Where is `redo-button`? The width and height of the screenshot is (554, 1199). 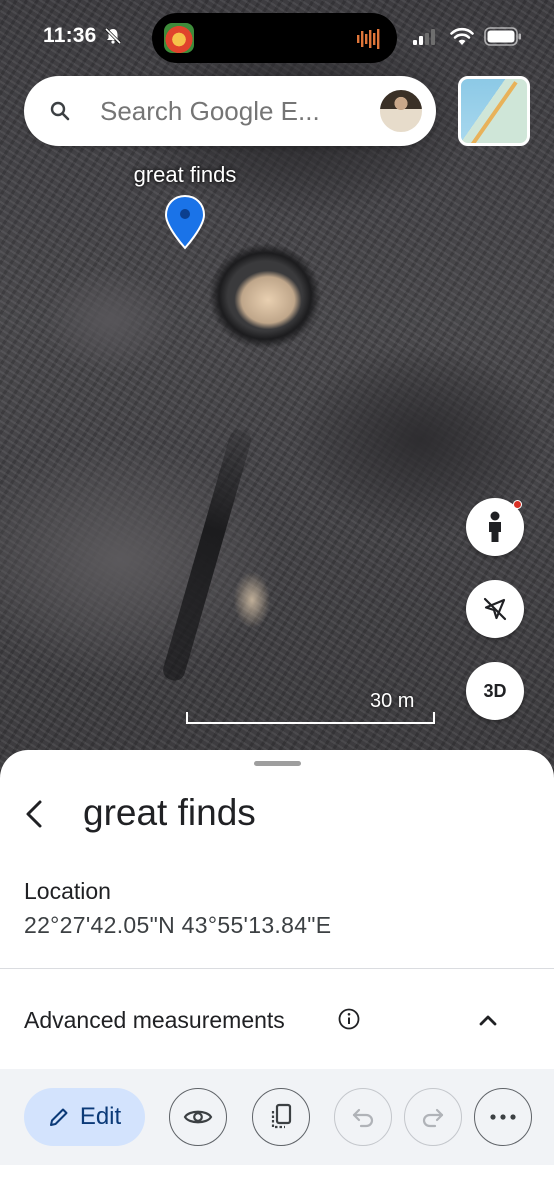
redo-button is located at coordinates (433, 1117).